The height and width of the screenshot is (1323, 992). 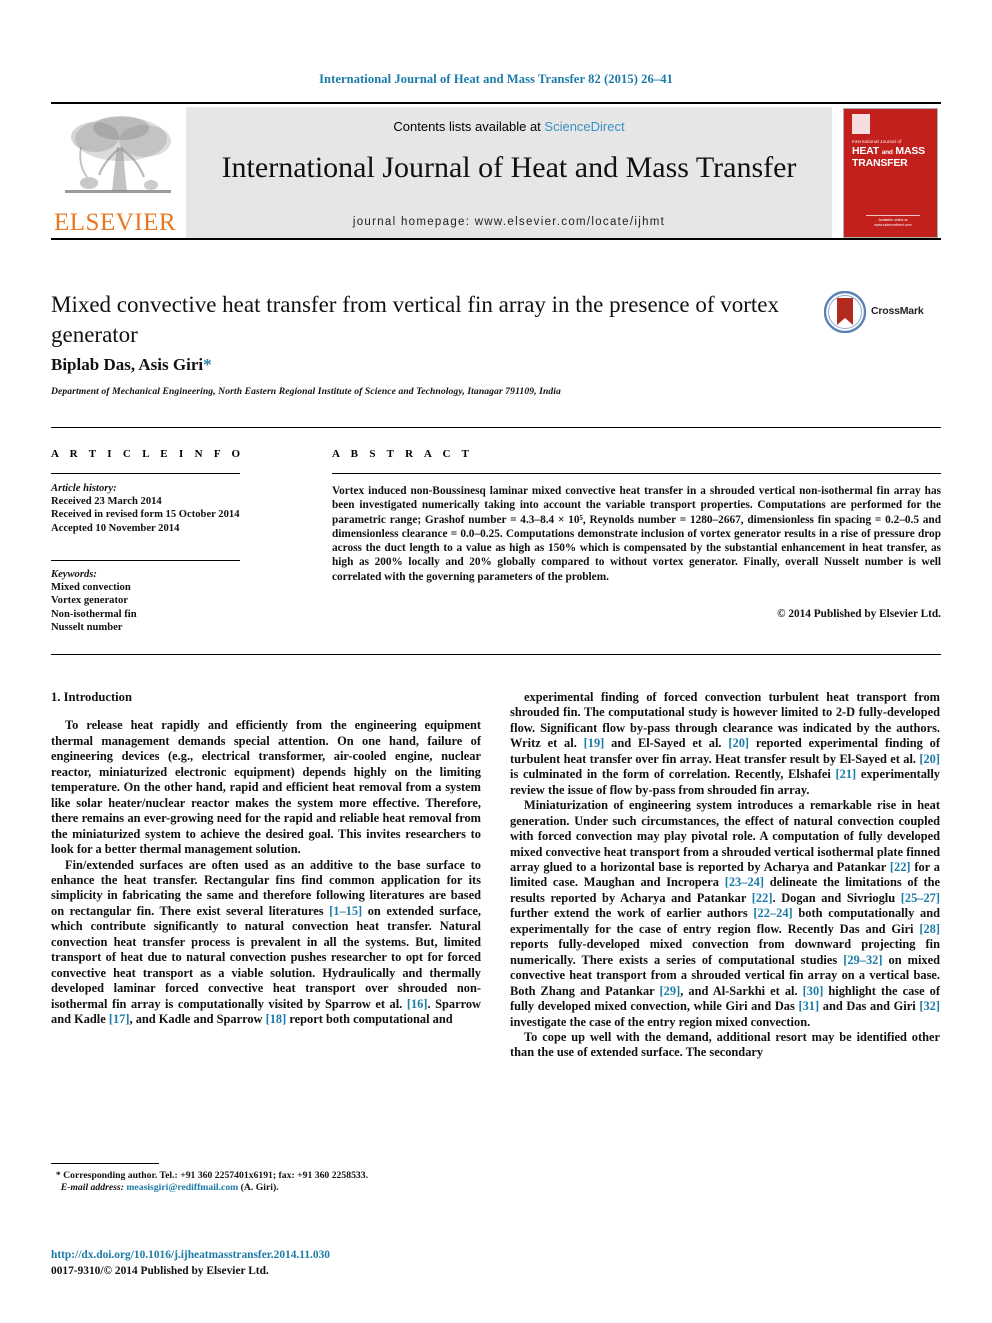 I want to click on citation-ref: [18], so click(x=276, y=1019).